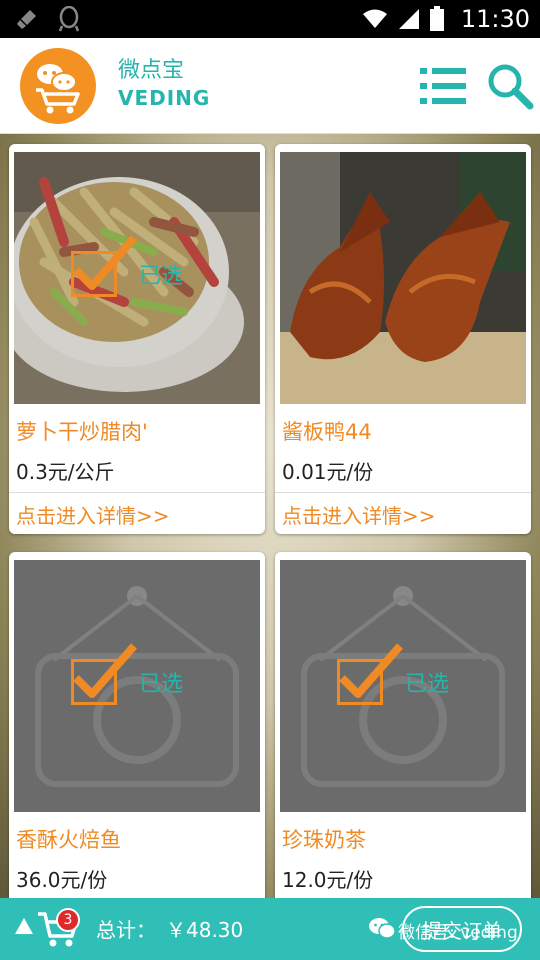  What do you see at coordinates (69, 19) in the screenshot?
I see `qq-icon` at bounding box center [69, 19].